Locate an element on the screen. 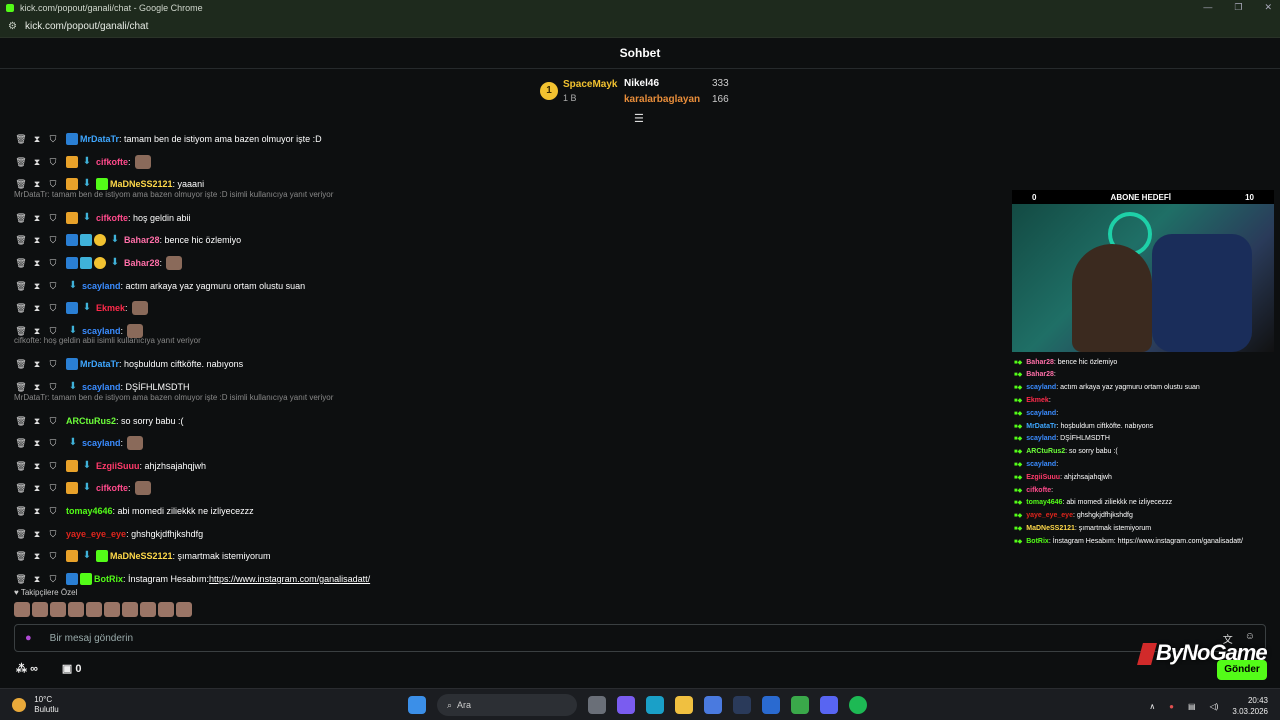 The height and width of the screenshot is (720, 1280). pinned-toggle-icon: ☰ is located at coordinates (639, 118).